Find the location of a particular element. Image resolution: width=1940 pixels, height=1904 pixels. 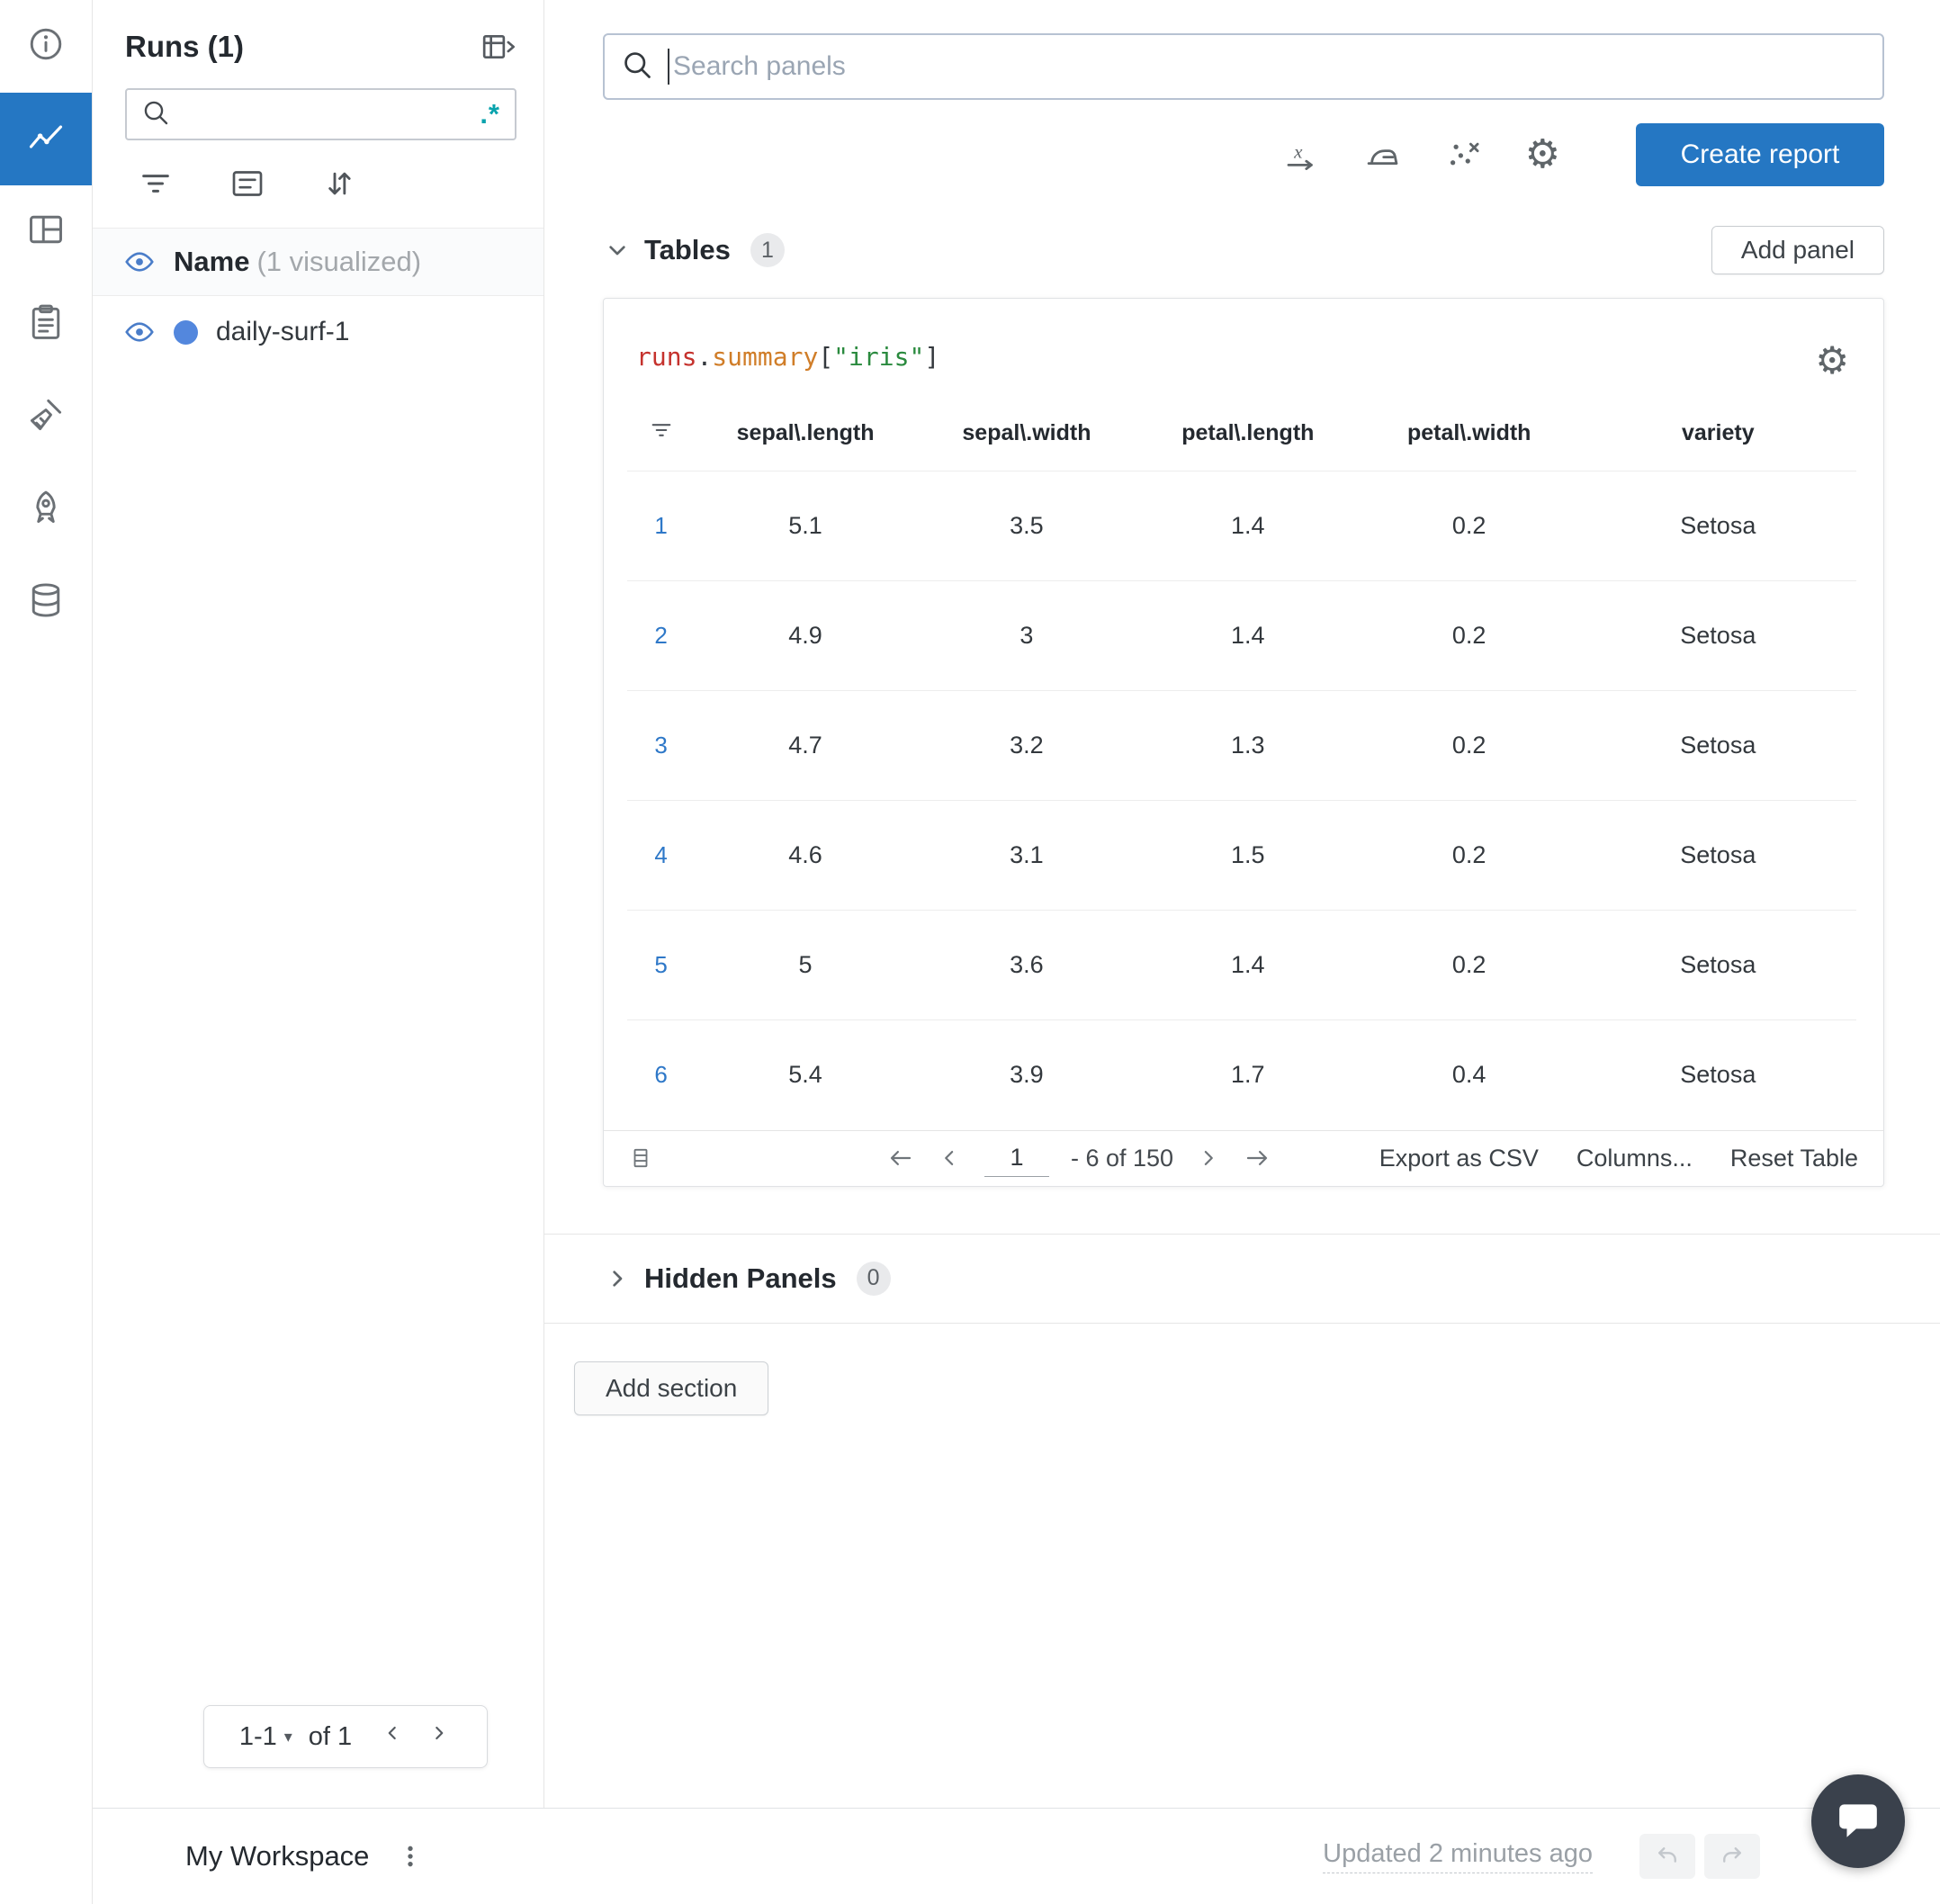

panel-header: runs.summary["iris"] ⚙ is located at coordinates (1243, 339).